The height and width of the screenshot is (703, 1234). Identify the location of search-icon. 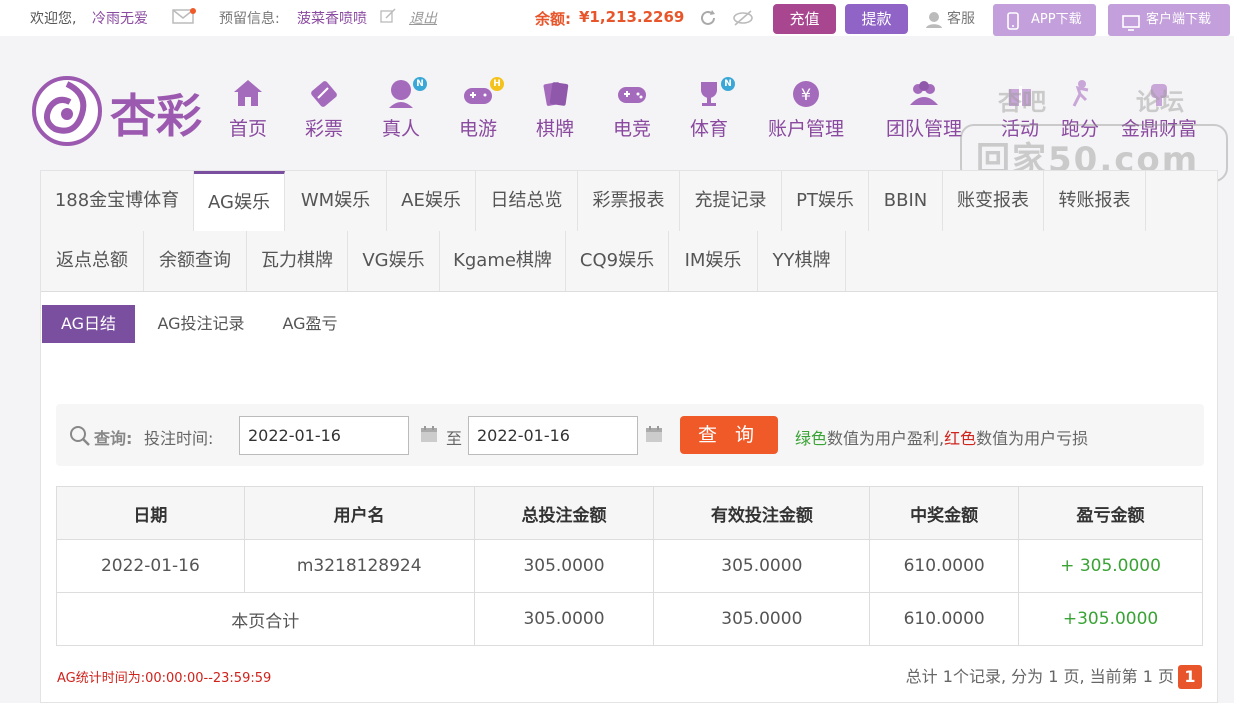
(80, 438).